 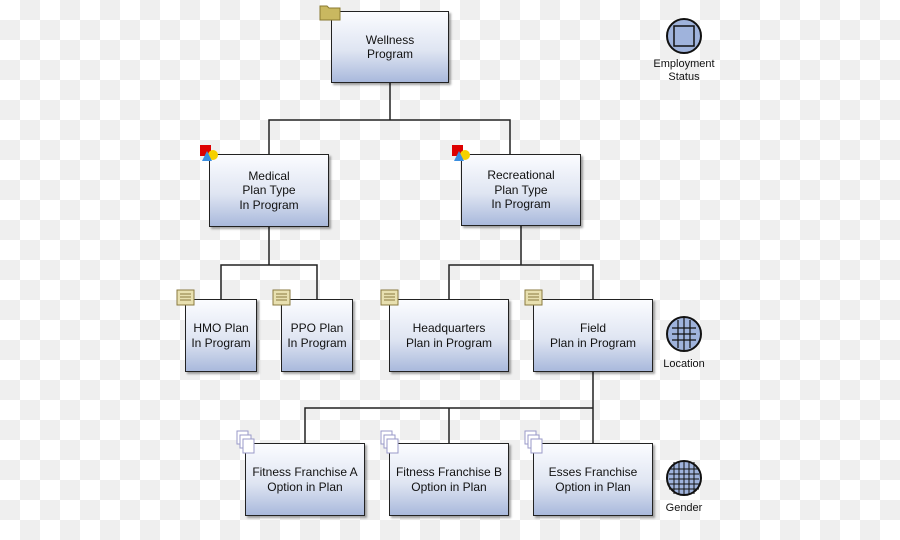 I want to click on connector-field, so click(x=449, y=407).